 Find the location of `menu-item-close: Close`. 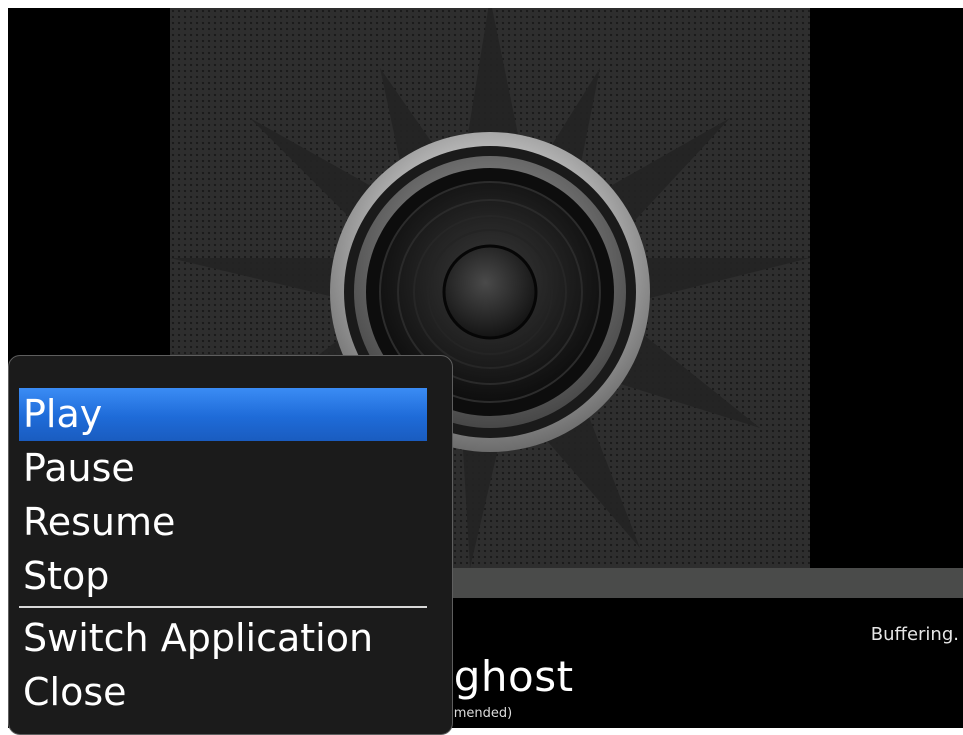

menu-item-close: Close is located at coordinates (223, 692).